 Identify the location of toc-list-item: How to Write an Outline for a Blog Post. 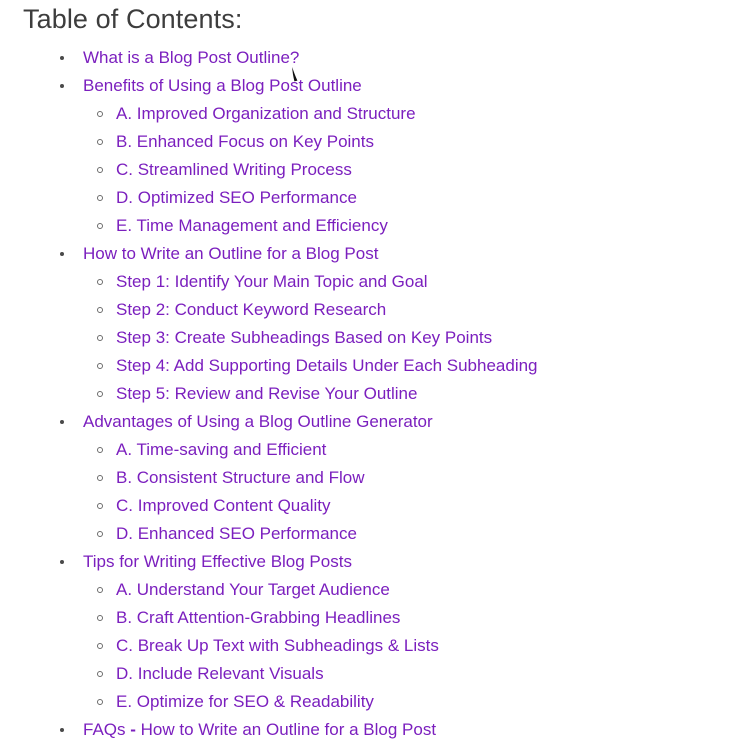
(373, 254).